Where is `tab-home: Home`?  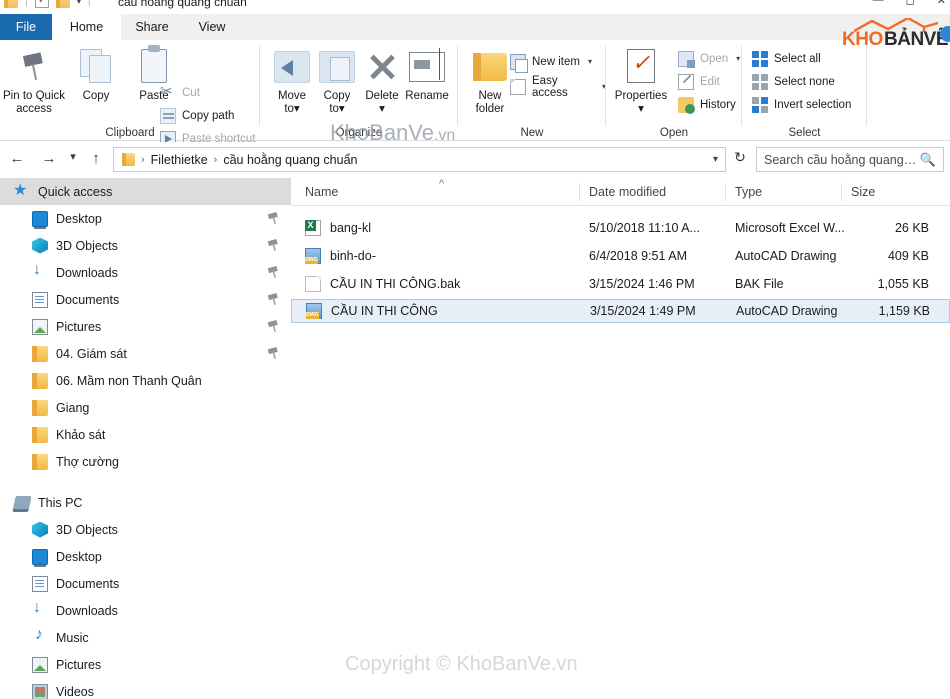 tab-home: Home is located at coordinates (86, 27).